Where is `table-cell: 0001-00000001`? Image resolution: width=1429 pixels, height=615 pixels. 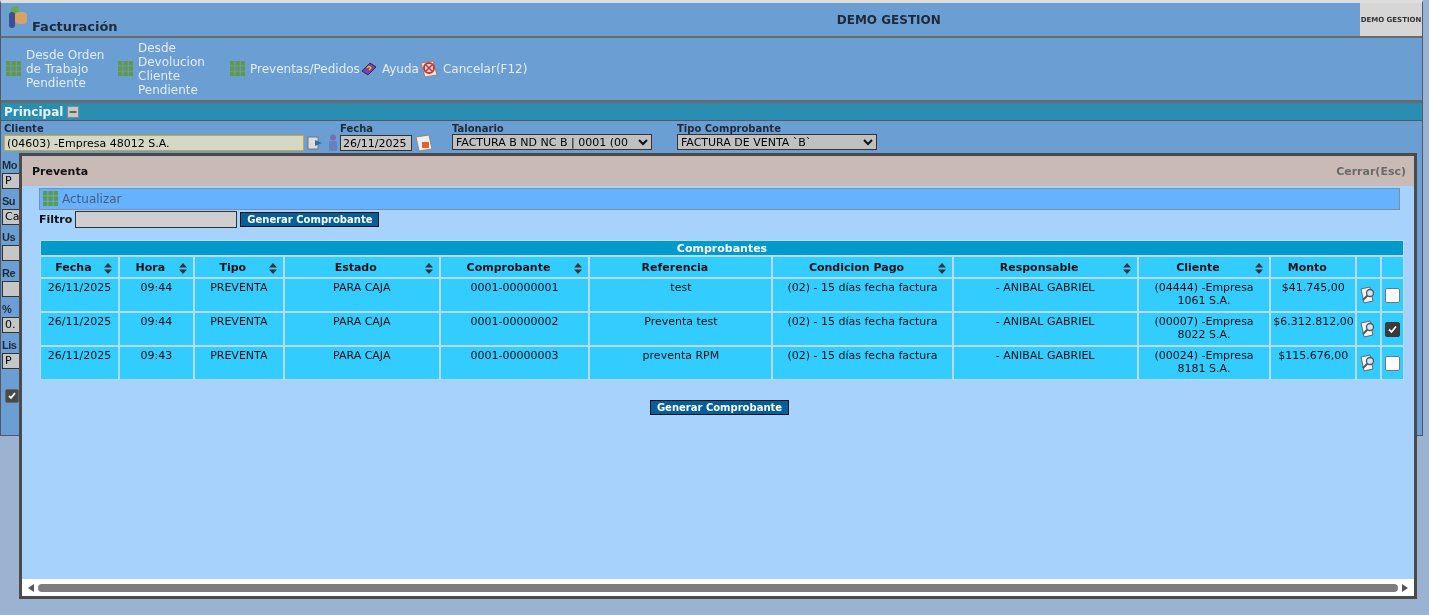 table-cell: 0001-00000001 is located at coordinates (514, 295).